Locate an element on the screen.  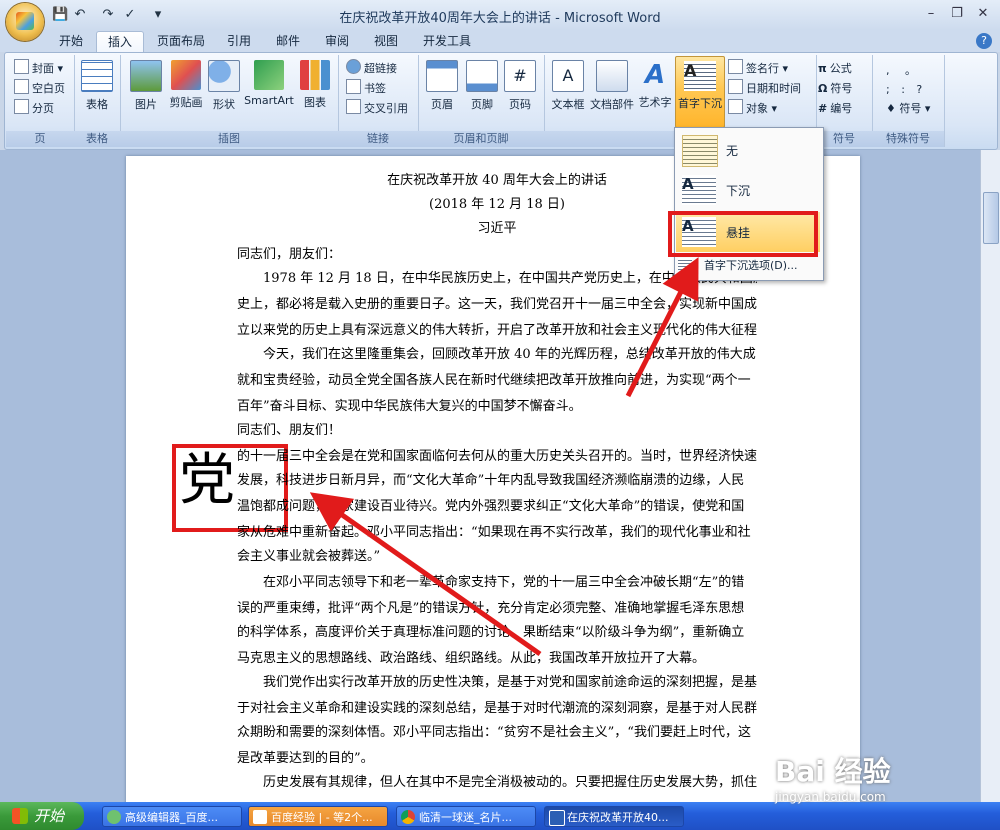
window-icon is located at coordinates (260, 817).